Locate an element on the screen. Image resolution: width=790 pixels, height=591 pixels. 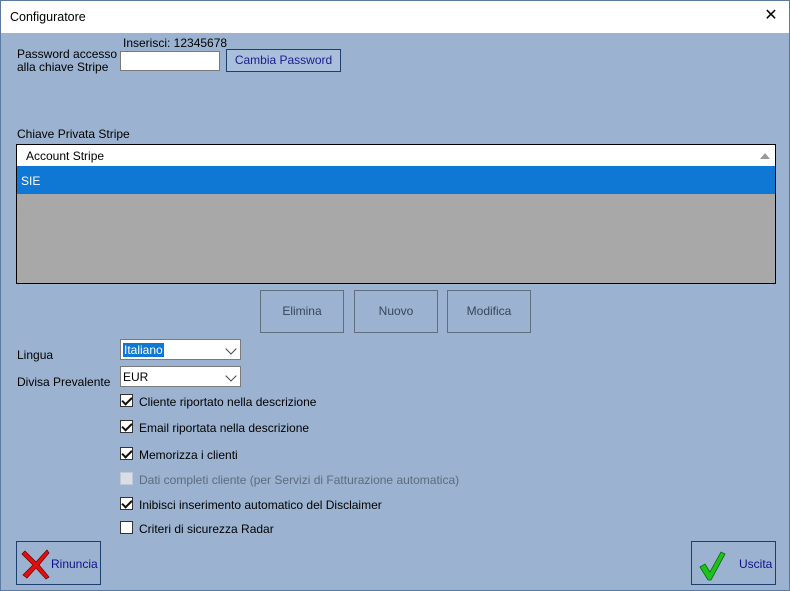
close-icon: ✕ is located at coordinates (771, 16).